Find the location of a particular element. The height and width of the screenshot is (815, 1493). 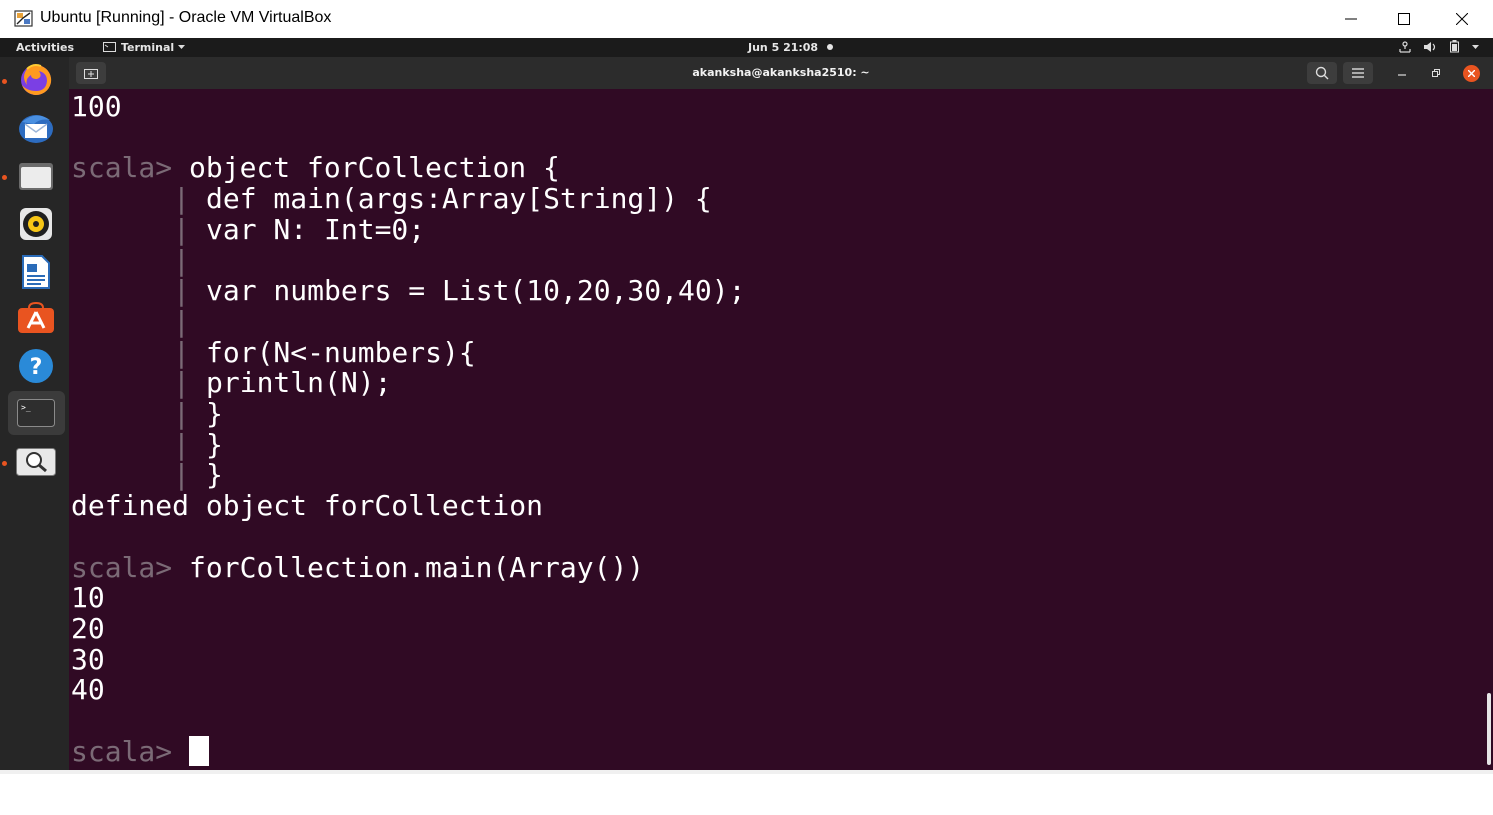

thunderbird-icon is located at coordinates (36, 129).